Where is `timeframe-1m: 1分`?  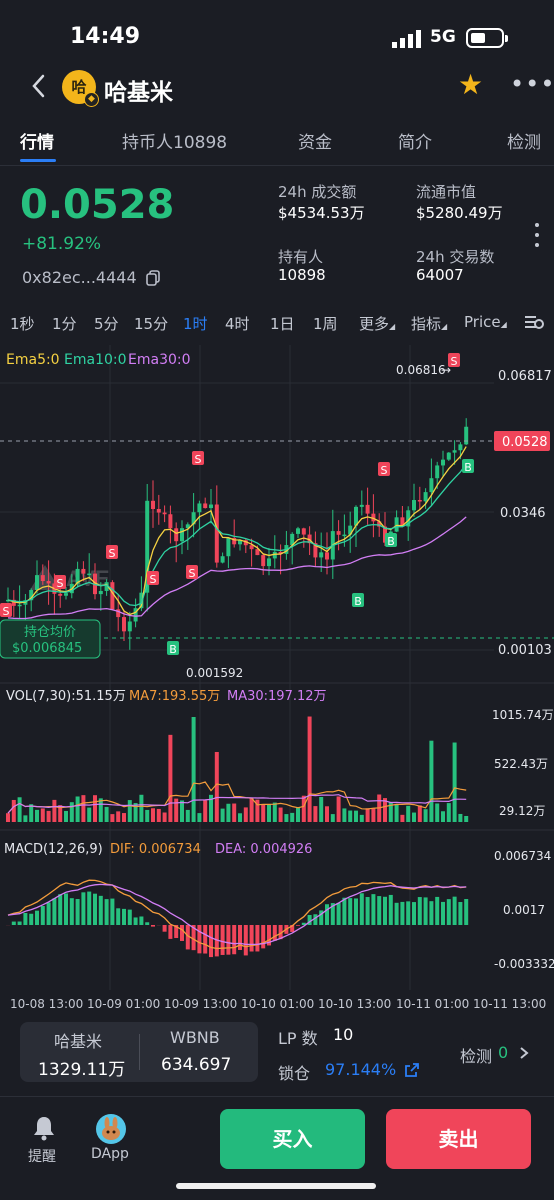 timeframe-1m: 1分 is located at coordinates (64, 323).